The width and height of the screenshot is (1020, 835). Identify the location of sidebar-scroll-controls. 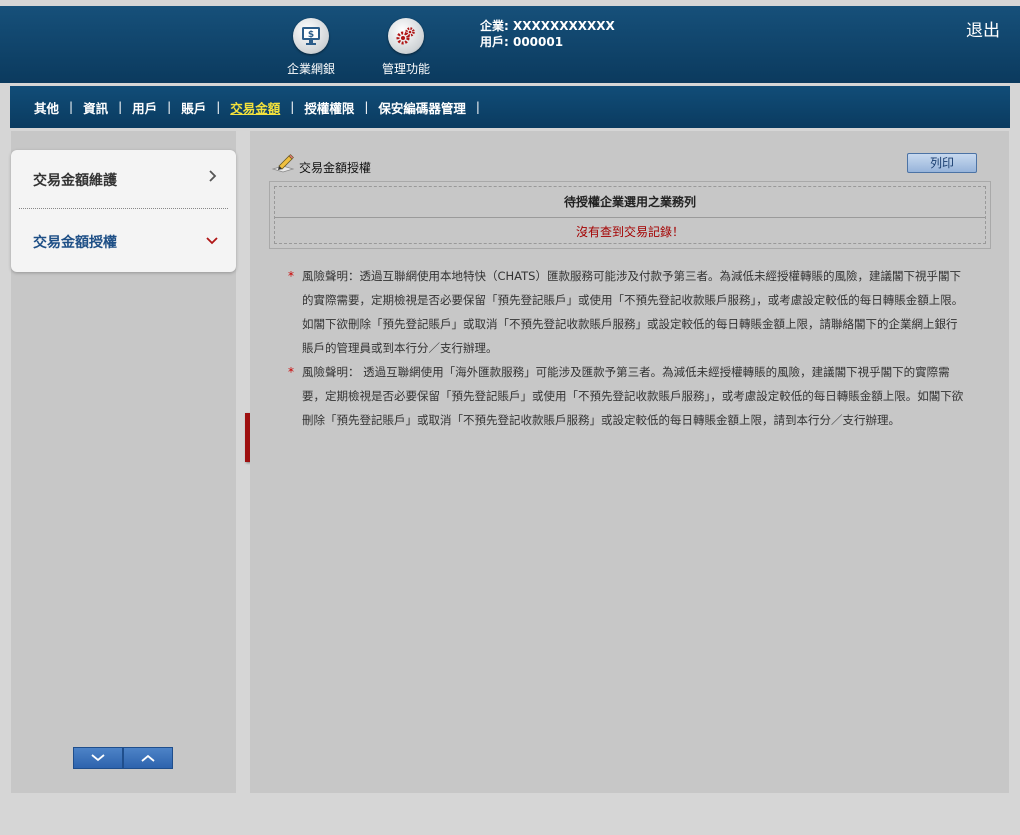
(123, 758).